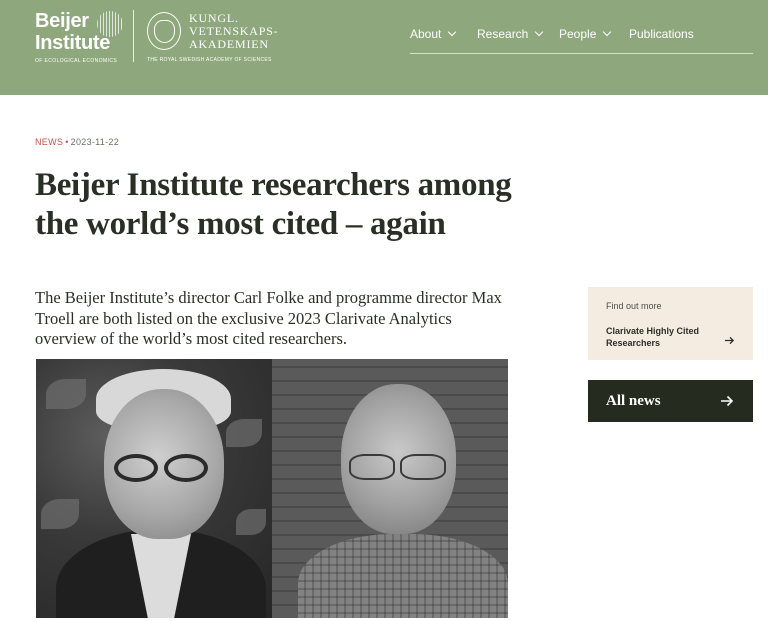 This screenshot has height=621, width=768. Describe the element at coordinates (426, 34) in the screenshot. I see `nav-item-label: About` at that location.